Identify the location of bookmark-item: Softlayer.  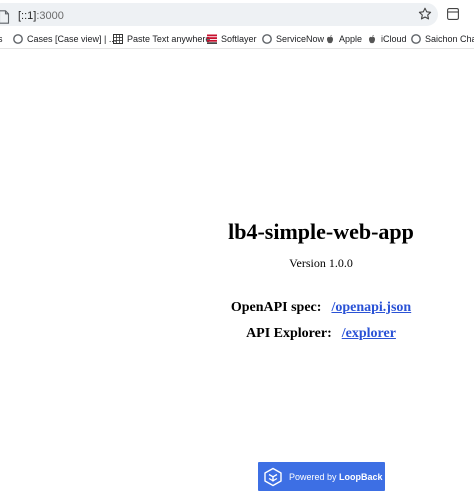
(232, 39).